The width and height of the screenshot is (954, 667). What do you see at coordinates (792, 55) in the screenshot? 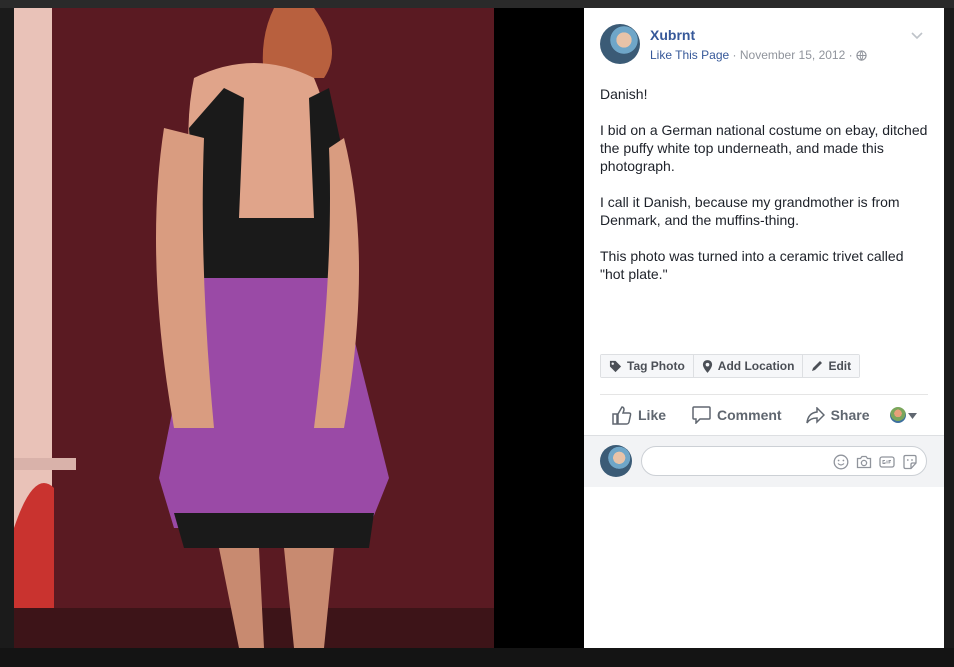
I see `post-date: November 15, 2012` at bounding box center [792, 55].